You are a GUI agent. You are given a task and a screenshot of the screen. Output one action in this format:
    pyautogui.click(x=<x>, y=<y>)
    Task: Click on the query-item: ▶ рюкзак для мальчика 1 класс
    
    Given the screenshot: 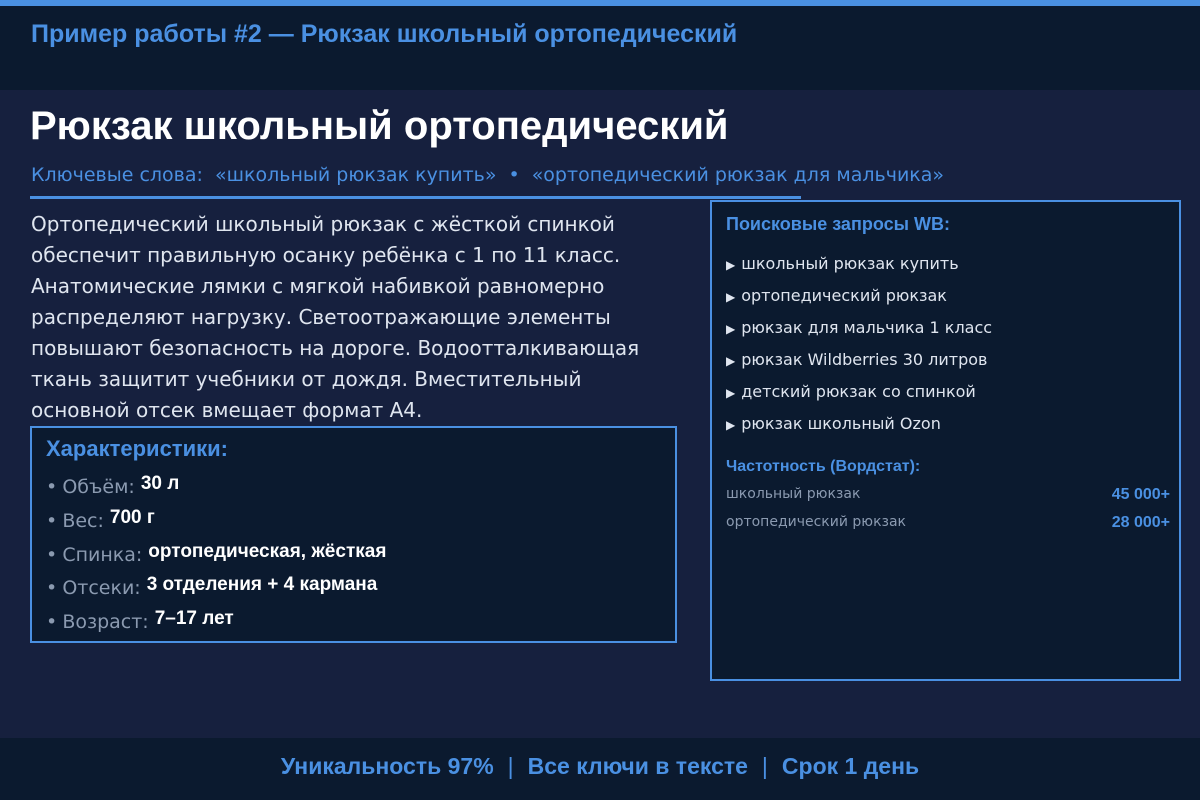 What is the action you would take?
    pyautogui.click(x=859, y=327)
    